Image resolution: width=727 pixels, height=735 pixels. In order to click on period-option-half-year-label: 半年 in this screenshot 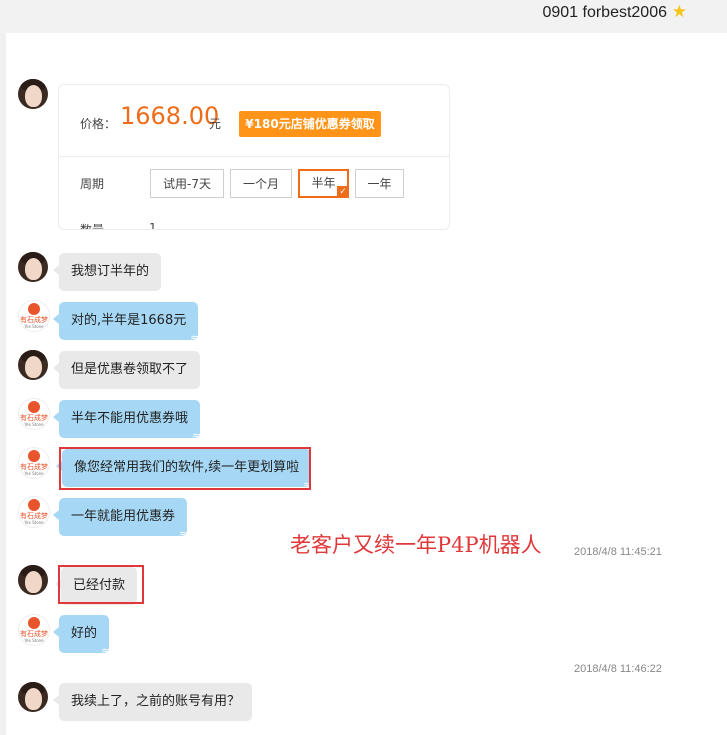, I will do `click(323, 183)`.